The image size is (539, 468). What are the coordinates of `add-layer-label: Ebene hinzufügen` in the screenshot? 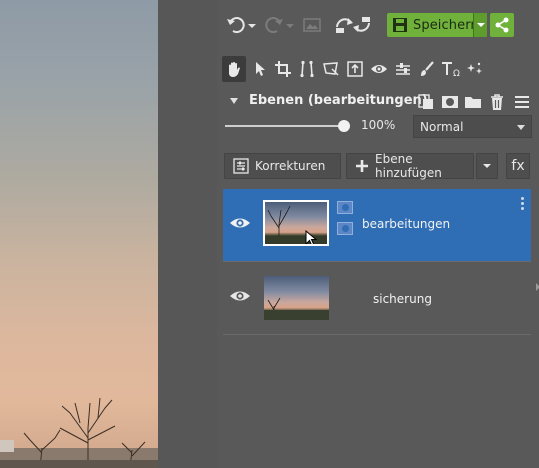 It's located at (408, 166).